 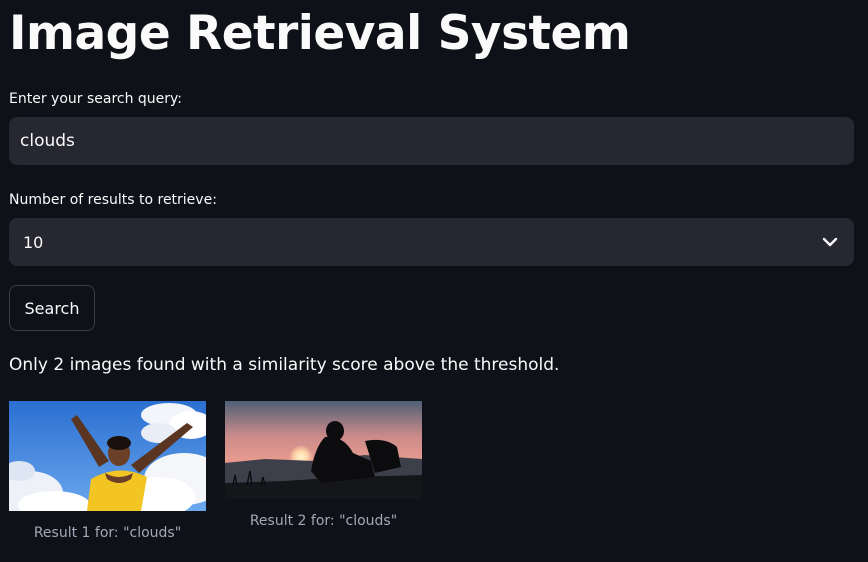 I want to click on result-card-1: Result 1 for: "clouds", so click(x=107, y=471).